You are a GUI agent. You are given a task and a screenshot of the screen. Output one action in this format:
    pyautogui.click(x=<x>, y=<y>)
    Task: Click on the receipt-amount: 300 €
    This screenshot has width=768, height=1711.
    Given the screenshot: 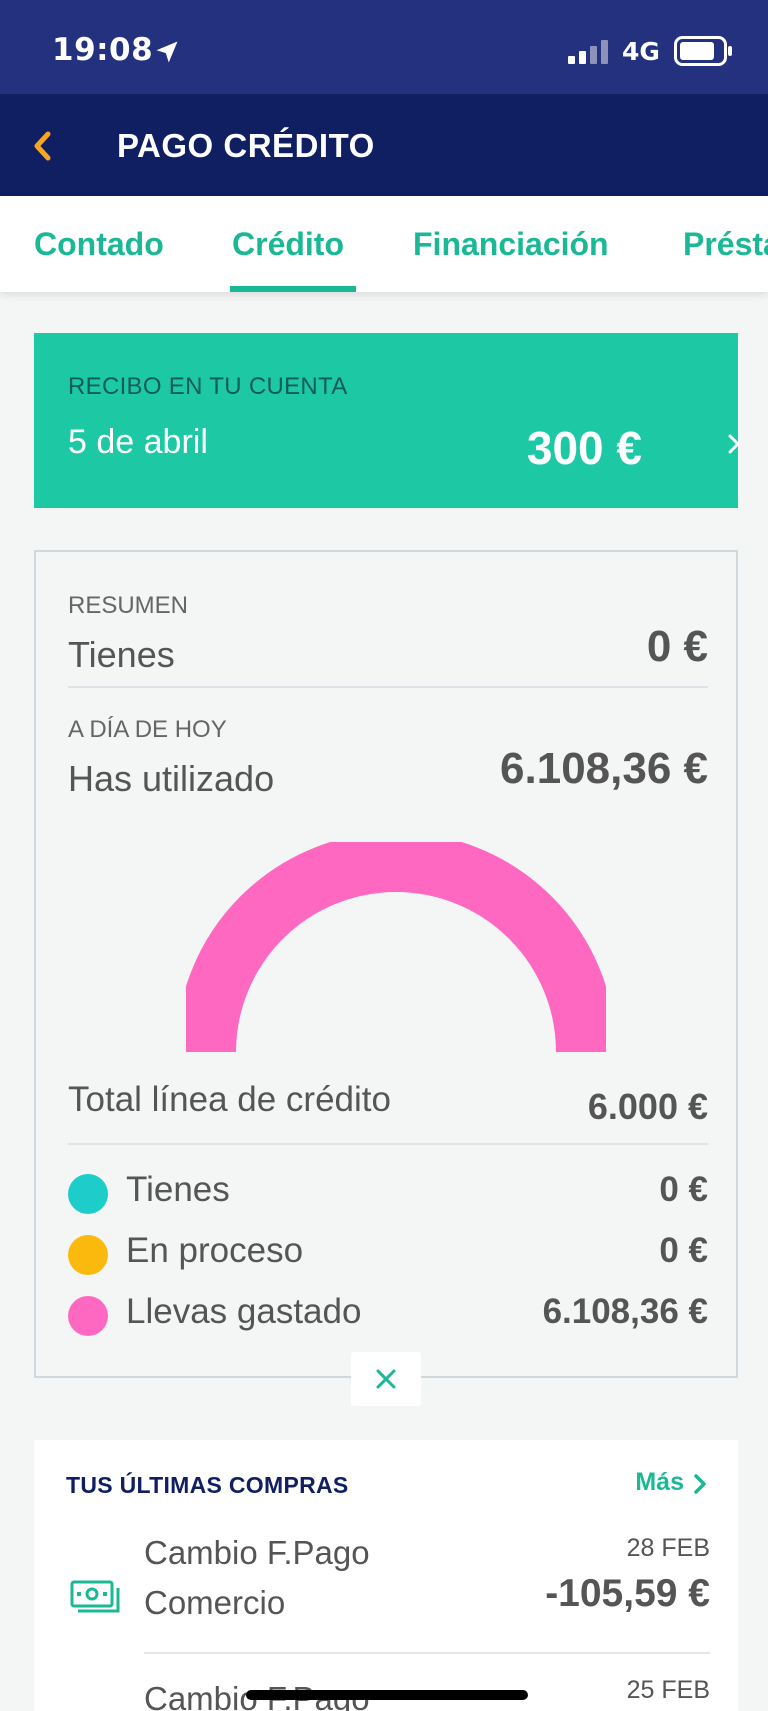 What is the action you would take?
    pyautogui.click(x=584, y=448)
    